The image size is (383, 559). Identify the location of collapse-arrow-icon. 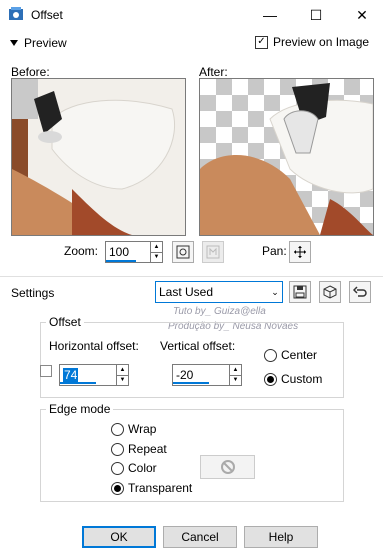
(14, 43).